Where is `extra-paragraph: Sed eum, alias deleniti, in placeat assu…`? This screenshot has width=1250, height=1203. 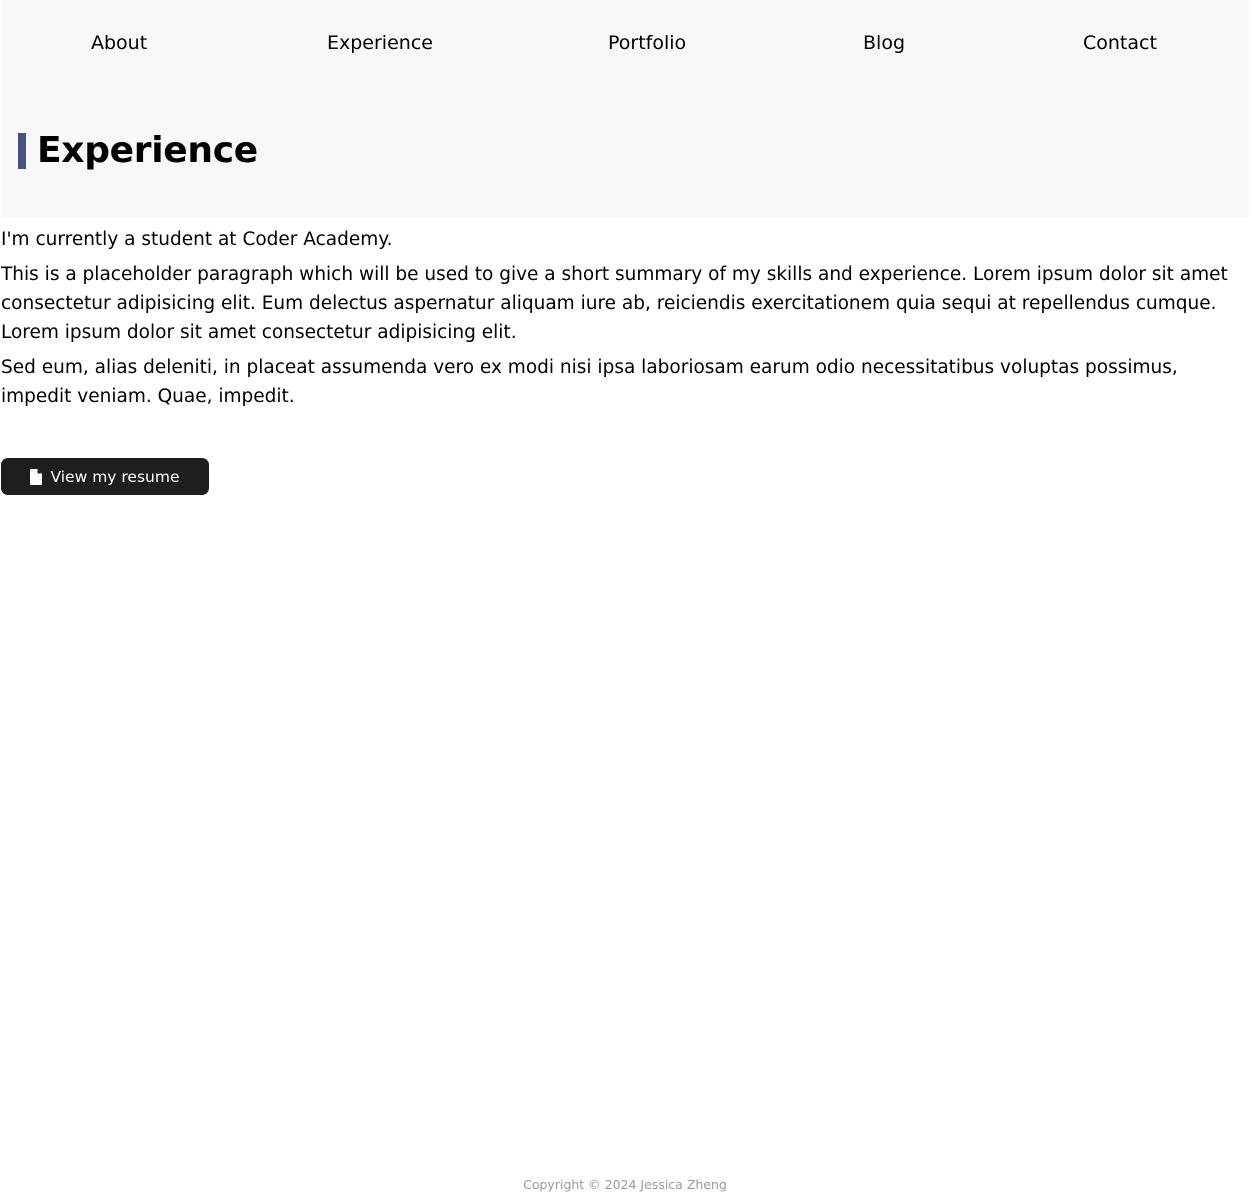
extra-paragraph: Sed eum, alias deleniti, in placeat assu… is located at coordinates (589, 382).